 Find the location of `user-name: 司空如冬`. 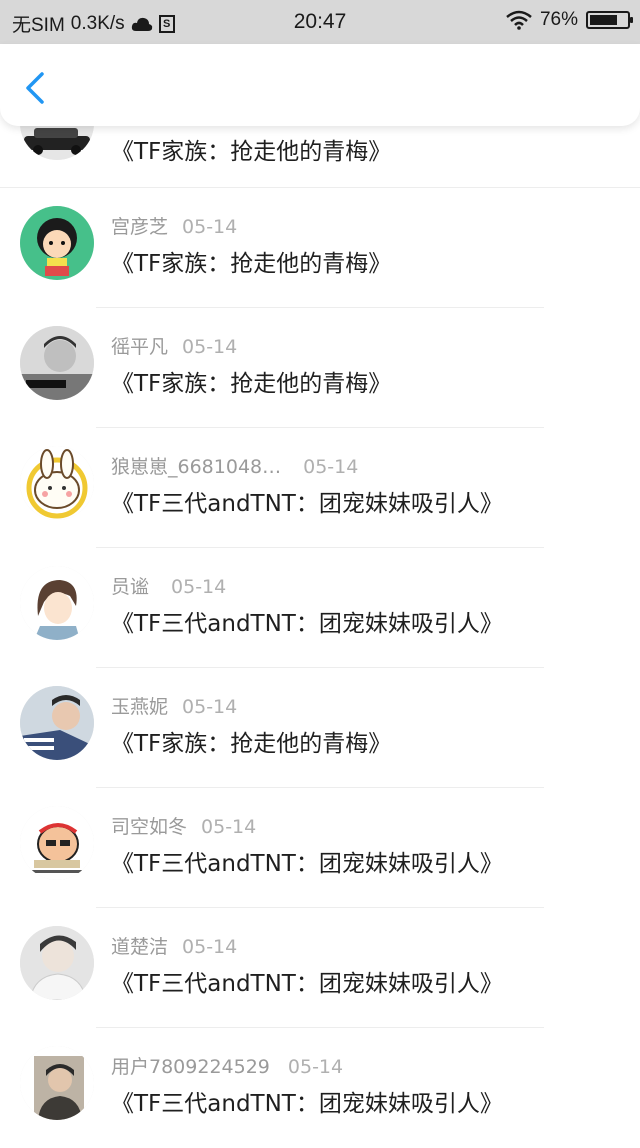

user-name: 司空如冬 is located at coordinates (149, 827).